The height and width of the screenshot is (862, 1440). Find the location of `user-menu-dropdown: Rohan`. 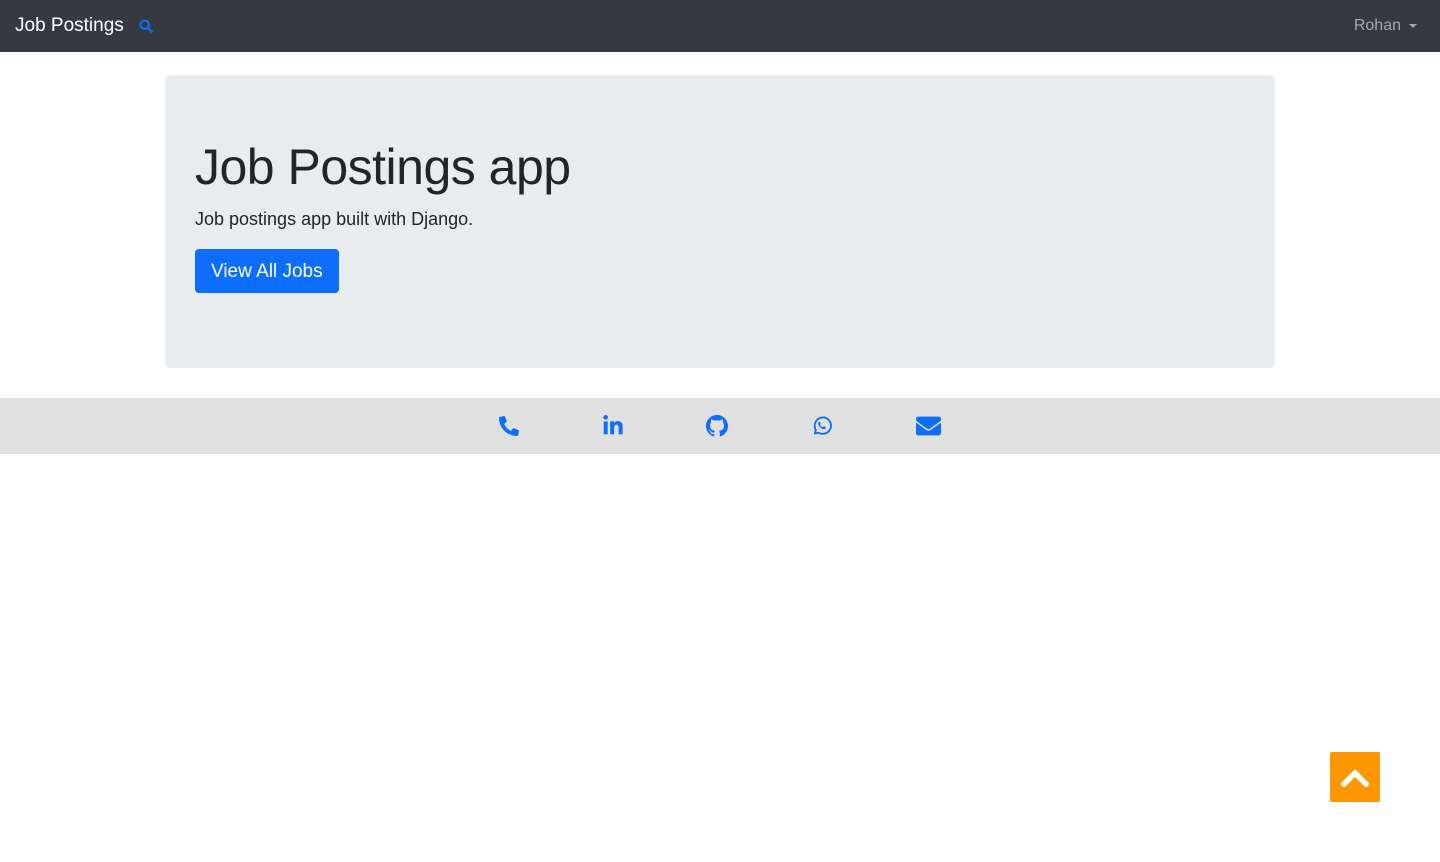

user-menu-dropdown: Rohan is located at coordinates (1385, 26).